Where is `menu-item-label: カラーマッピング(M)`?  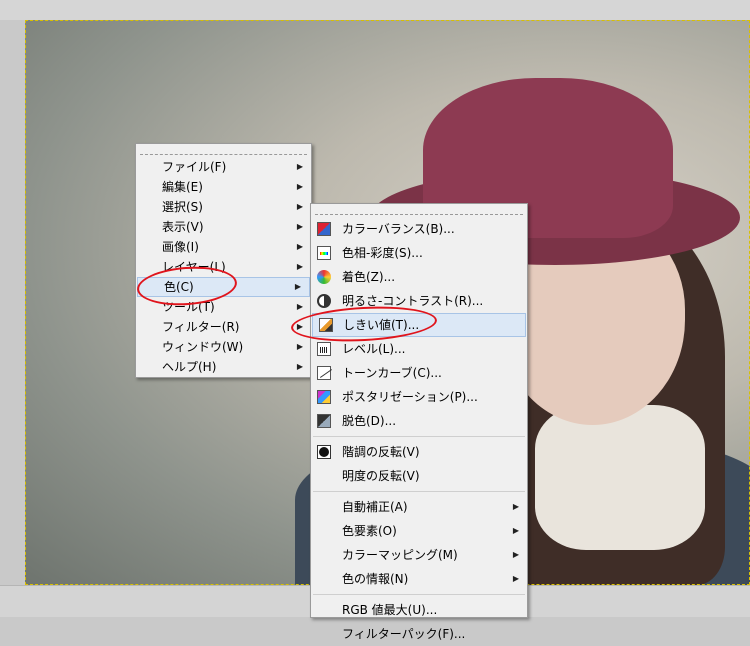
menu-item-label: カラーマッピング(M) is located at coordinates (400, 555).